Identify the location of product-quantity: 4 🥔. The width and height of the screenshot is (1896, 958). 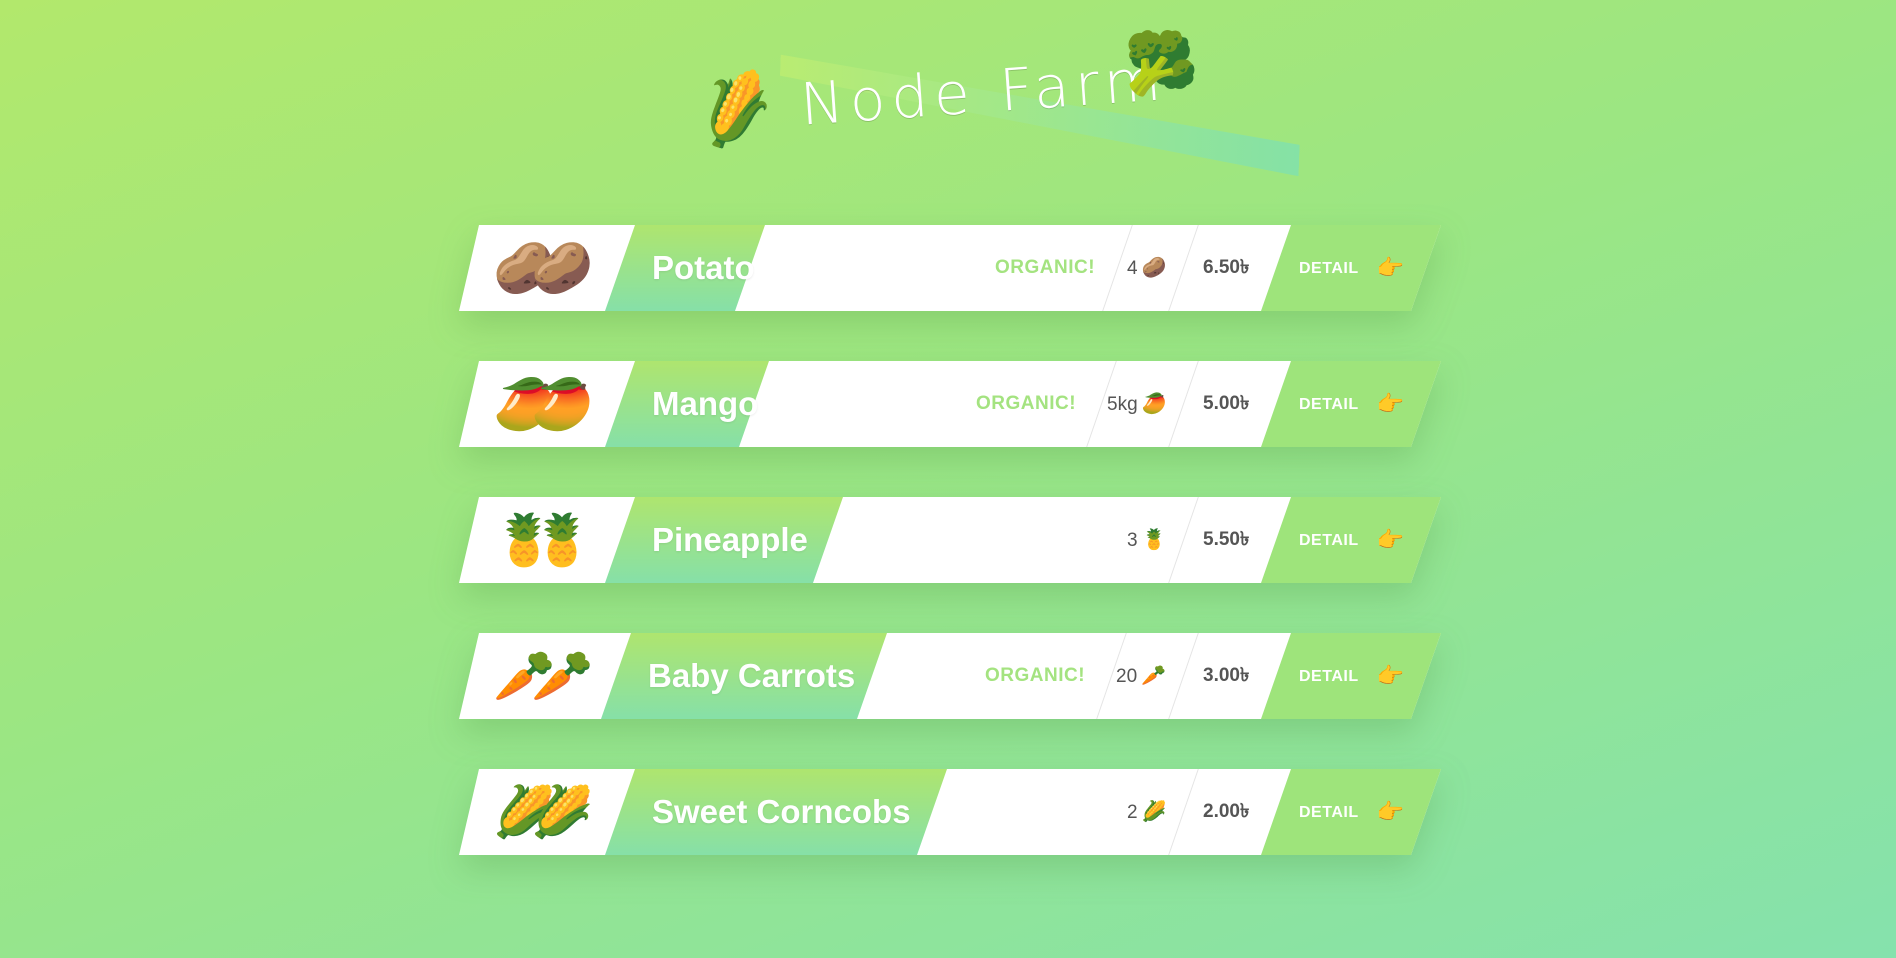
(1147, 268).